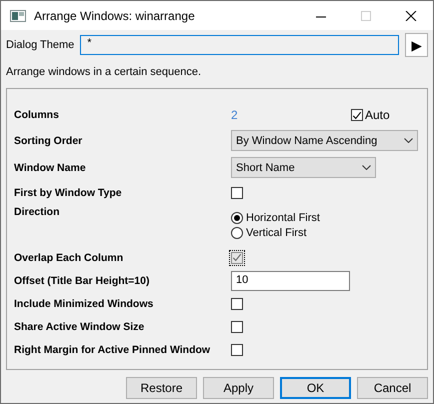 The height and width of the screenshot is (404, 434). I want to click on option-label: Share Active Window Size, so click(80, 326).